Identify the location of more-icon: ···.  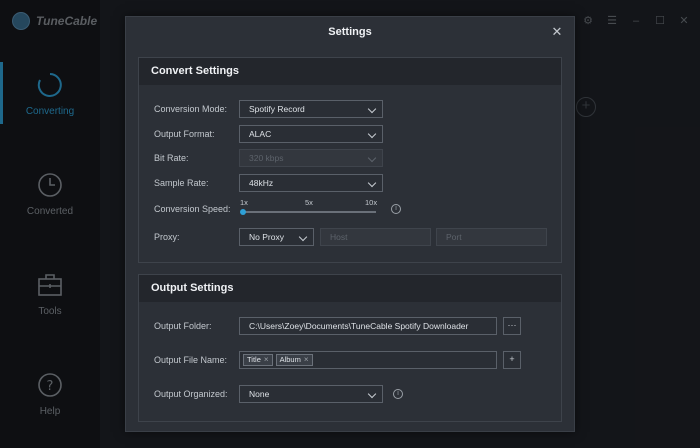
(512, 325).